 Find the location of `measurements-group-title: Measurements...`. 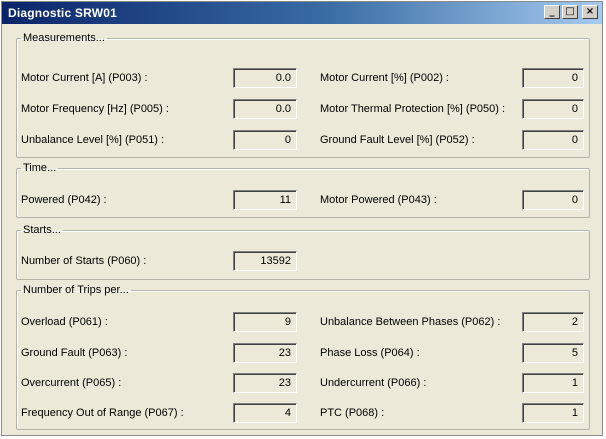

measurements-group-title: Measurements... is located at coordinates (64, 38).